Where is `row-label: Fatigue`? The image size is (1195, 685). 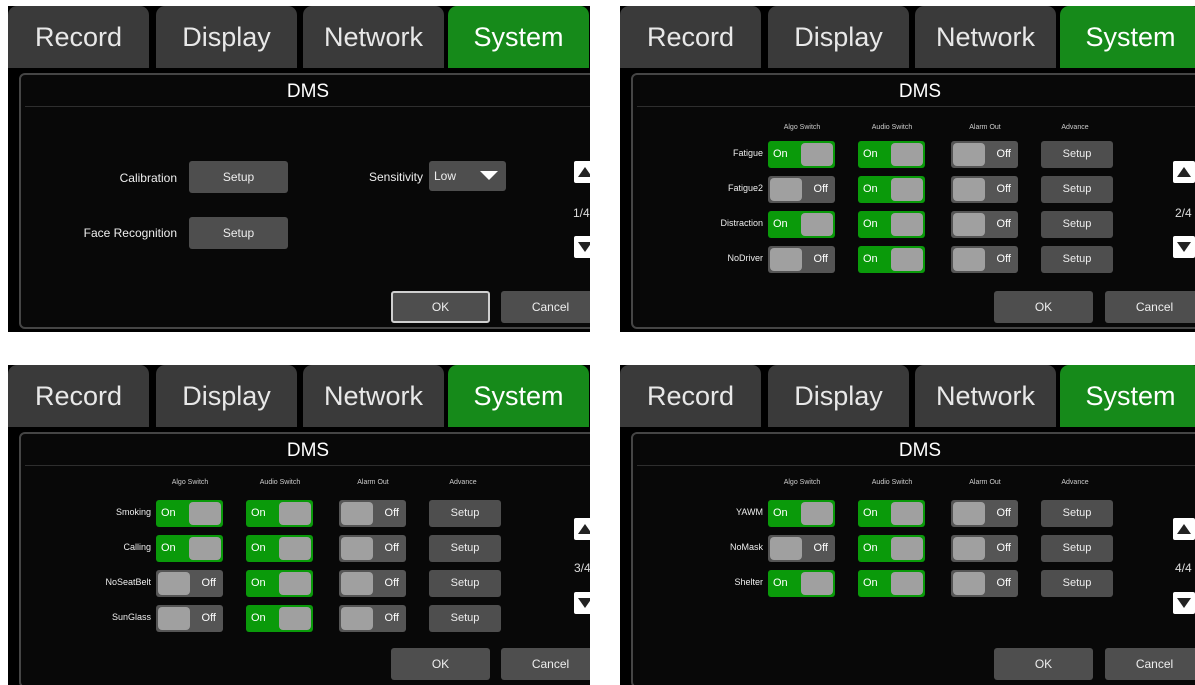
row-label: Fatigue is located at coordinates (747, 153).